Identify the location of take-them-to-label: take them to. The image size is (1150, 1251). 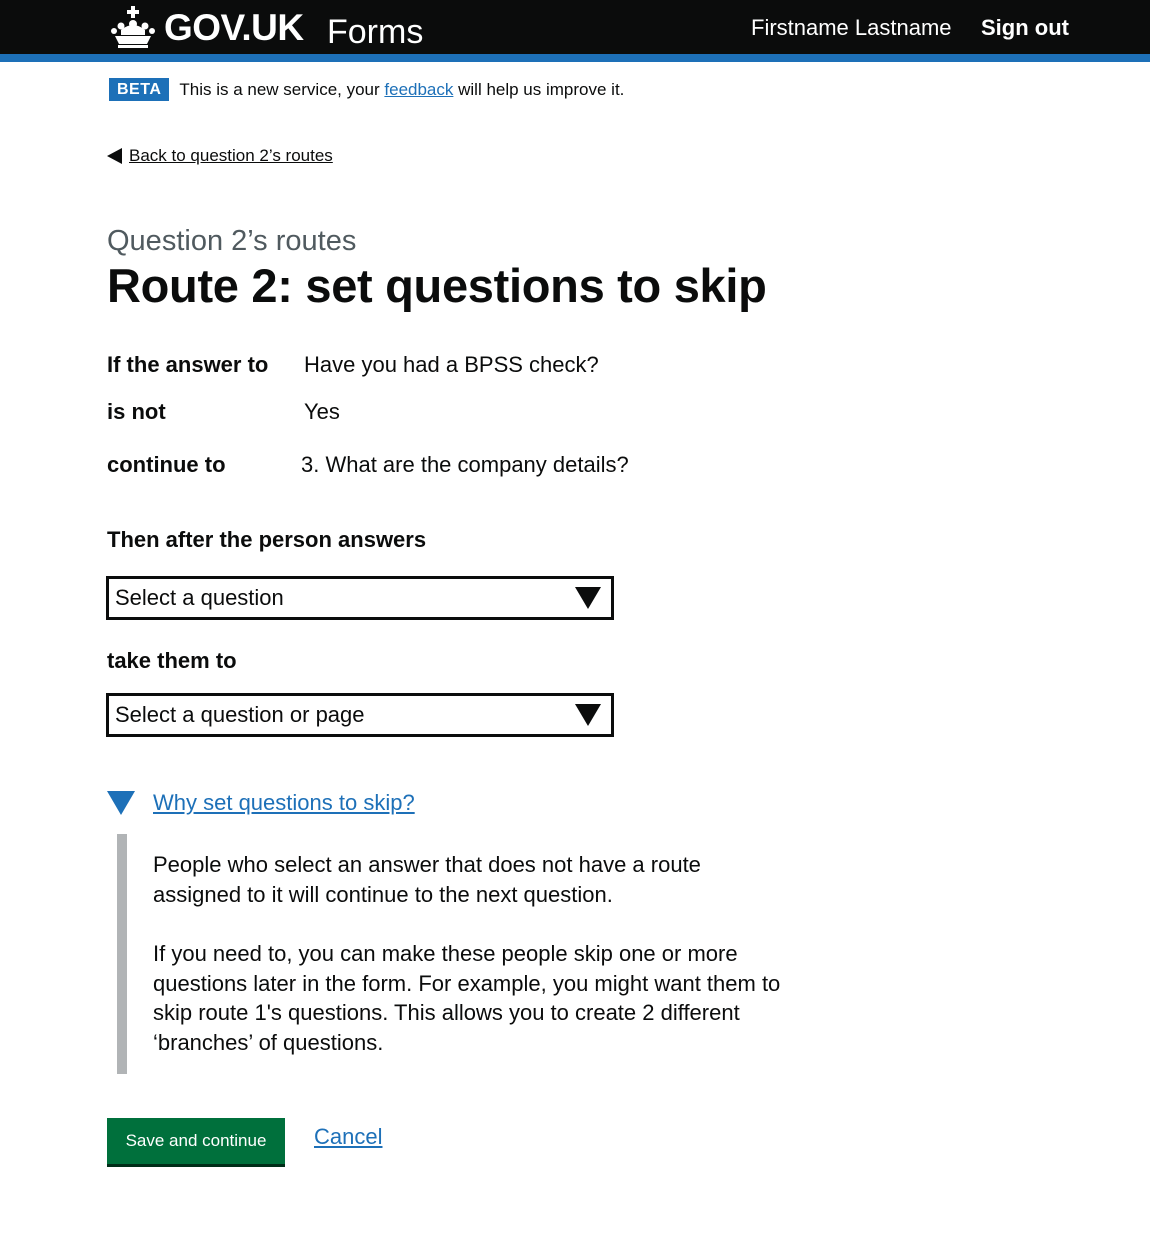
(172, 660).